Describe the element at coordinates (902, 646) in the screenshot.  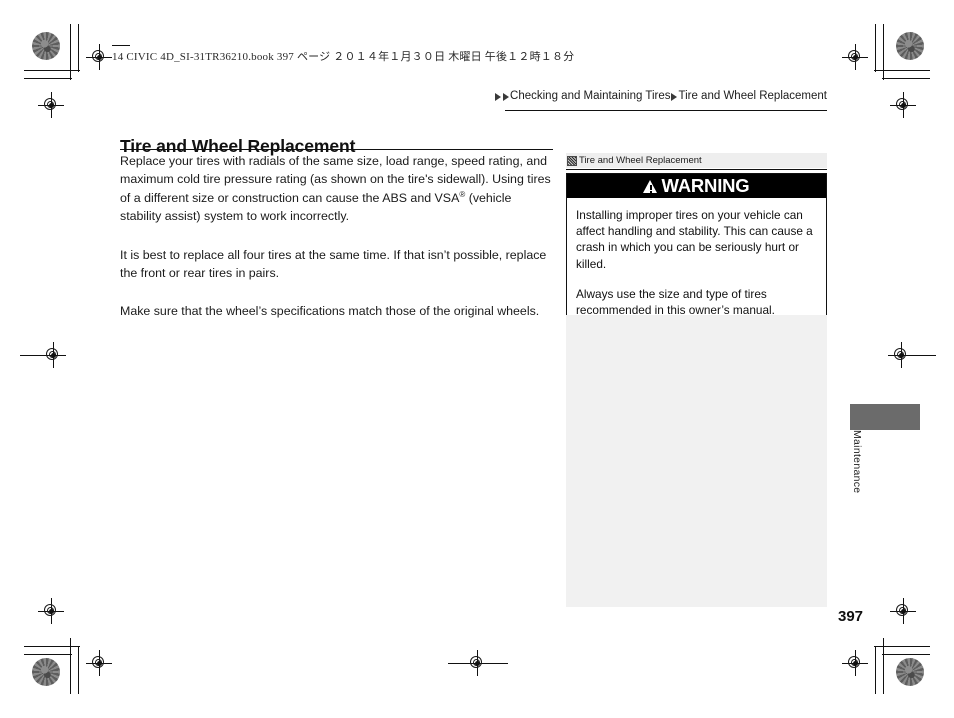
I see `crop-line-br-h1` at that location.